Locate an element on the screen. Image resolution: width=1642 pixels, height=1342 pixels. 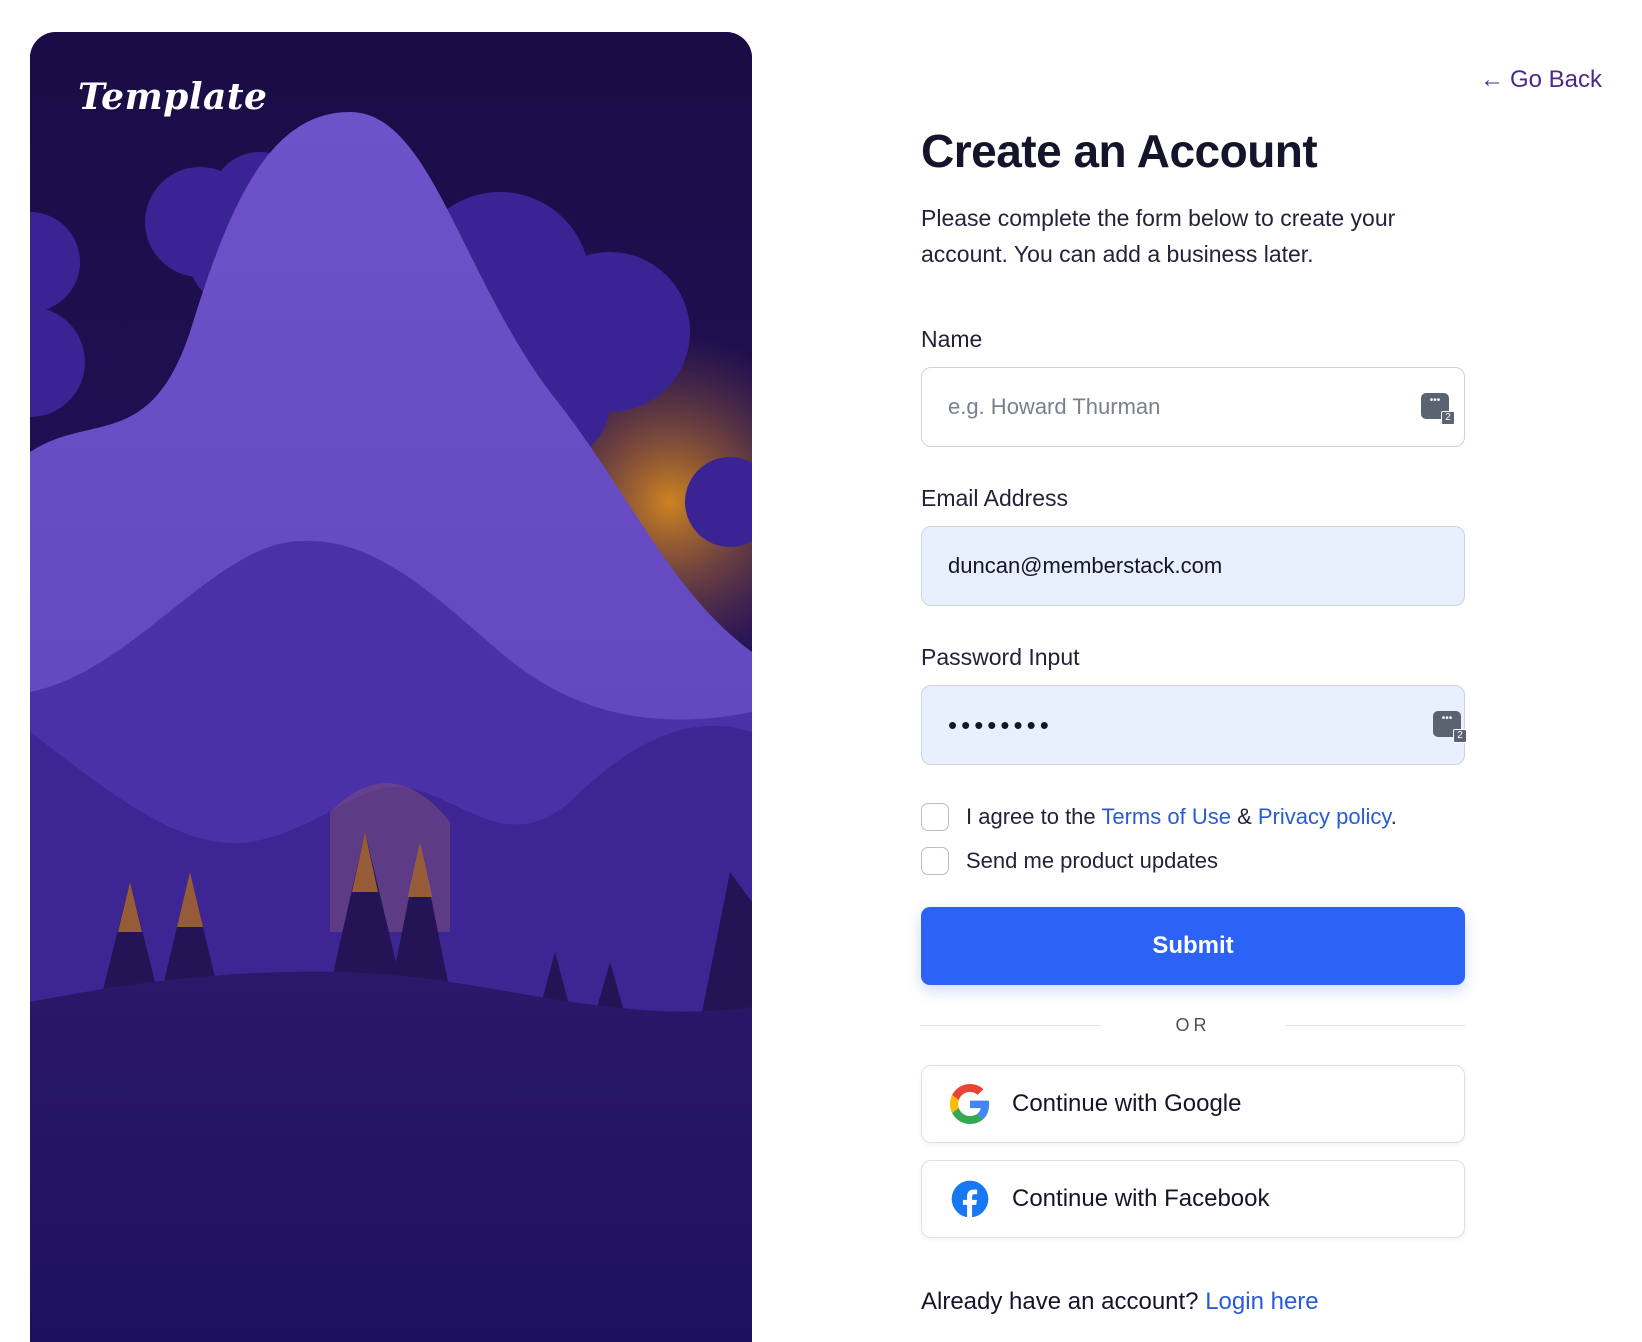
login-link: Login here is located at coordinates (1261, 1301).